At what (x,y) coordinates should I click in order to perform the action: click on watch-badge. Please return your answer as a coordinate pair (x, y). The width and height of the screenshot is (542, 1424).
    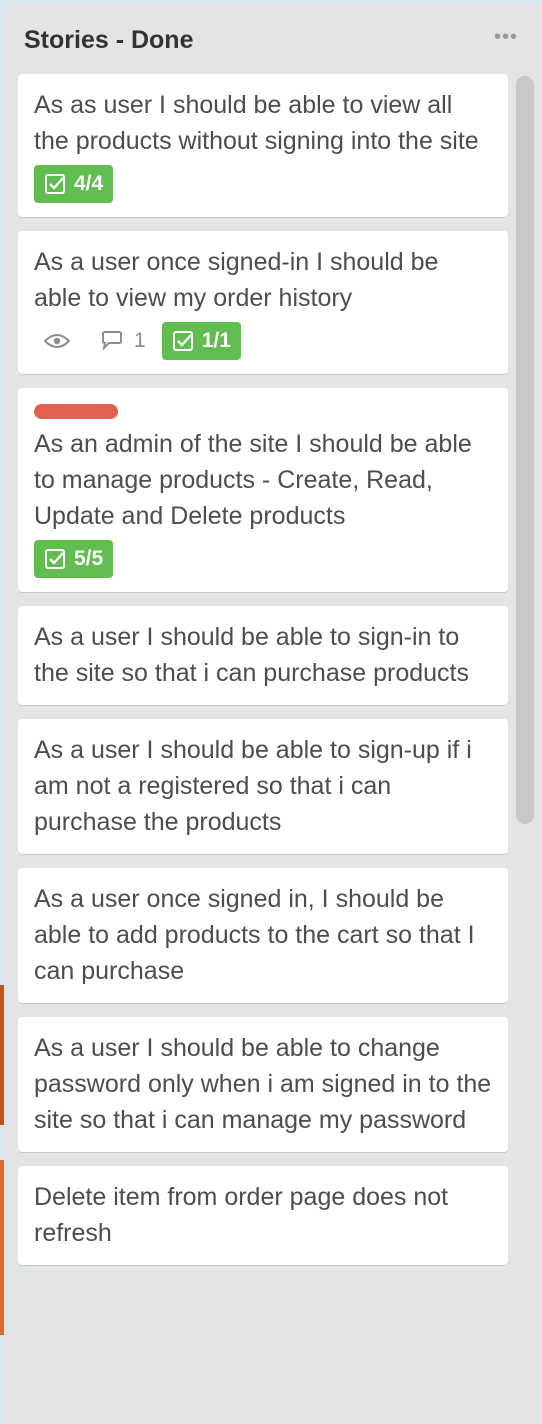
    Looking at the image, I should click on (57, 341).